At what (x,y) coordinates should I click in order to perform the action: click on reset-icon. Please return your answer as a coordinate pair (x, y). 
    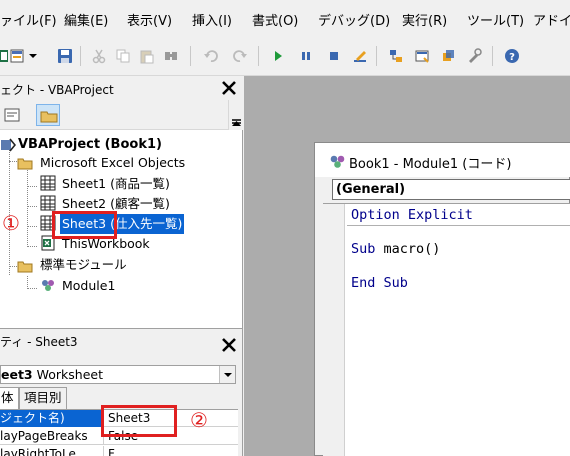
    Looking at the image, I should click on (334, 56).